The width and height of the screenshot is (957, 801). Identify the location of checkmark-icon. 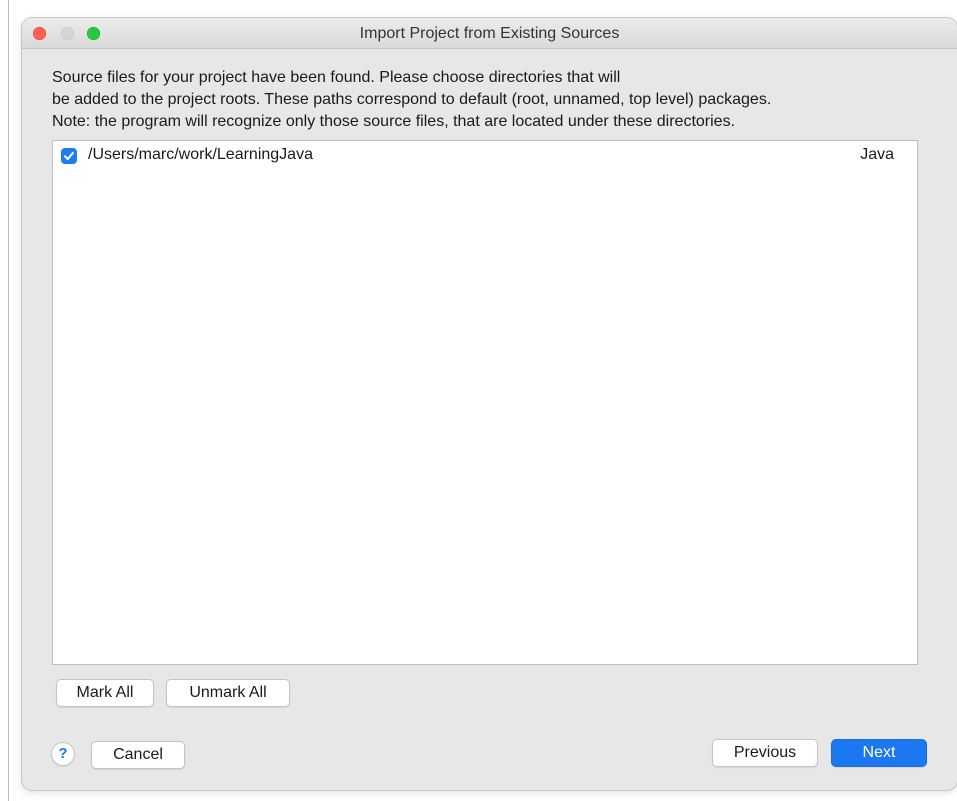
(69, 155).